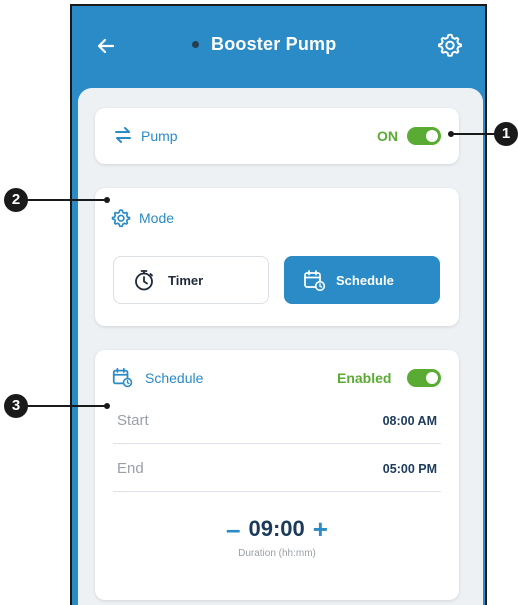 This screenshot has height=605, width=518. What do you see at coordinates (16, 200) in the screenshot?
I see `callout-number-2: 2` at bounding box center [16, 200].